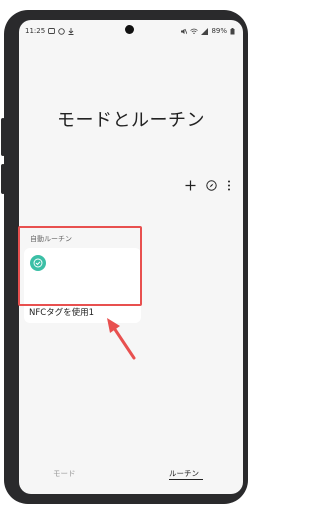  Describe the element at coordinates (232, 30) in the screenshot. I see `battery-icon` at that location.